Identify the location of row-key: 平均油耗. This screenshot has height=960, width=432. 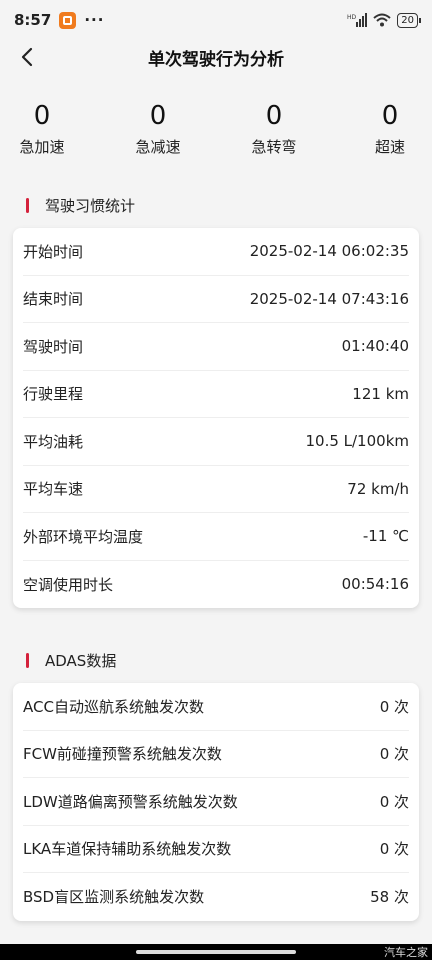
(53, 441).